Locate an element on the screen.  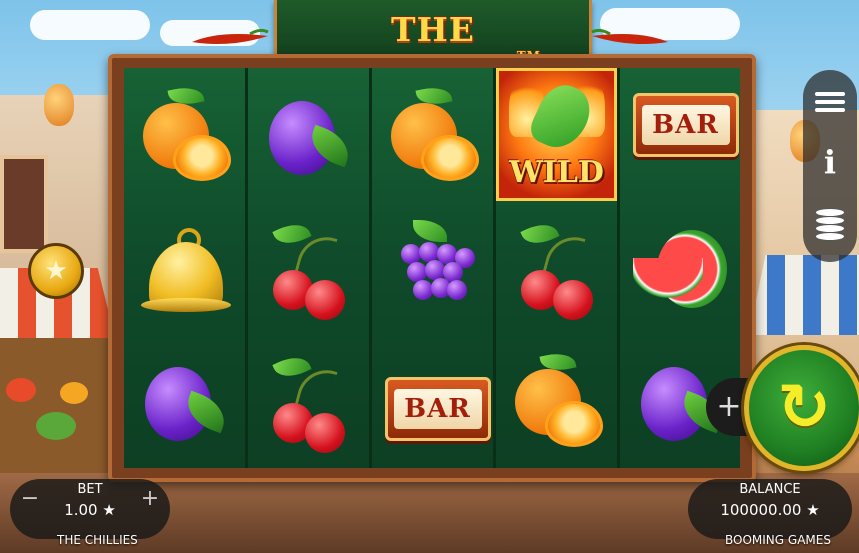
balance-value: 100000.00 ★ is located at coordinates (770, 510).